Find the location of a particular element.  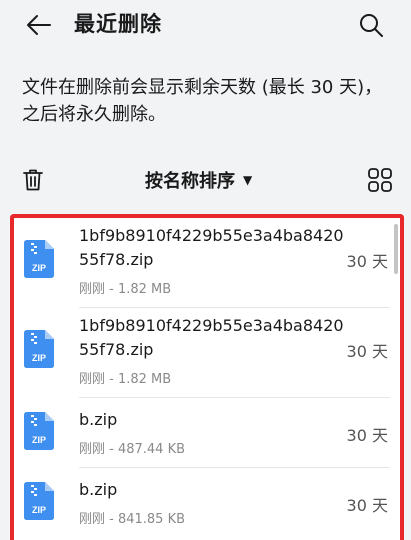

file-meta: 刚刚 - 487.44 KB is located at coordinates (132, 449).